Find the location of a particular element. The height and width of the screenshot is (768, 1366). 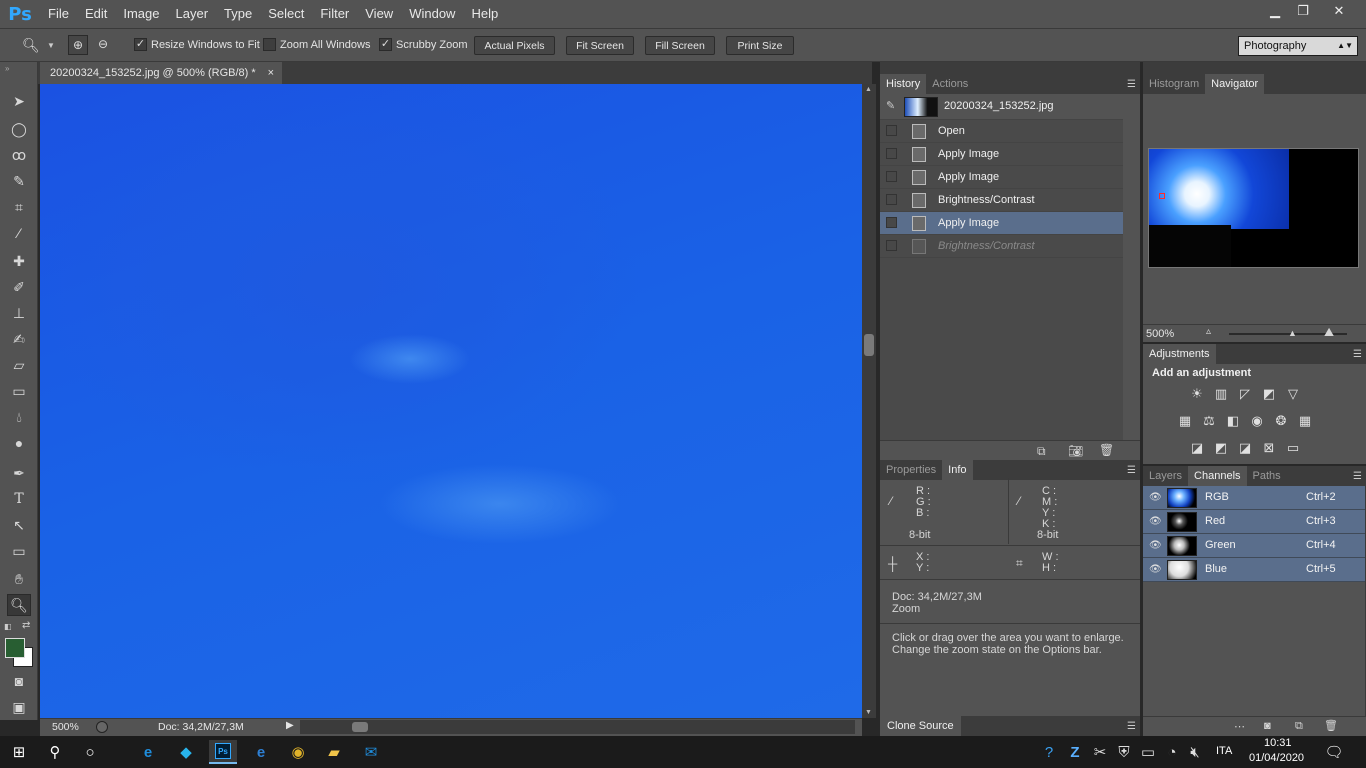

status-menu-arrow-icon: ▶ is located at coordinates (290, 725).